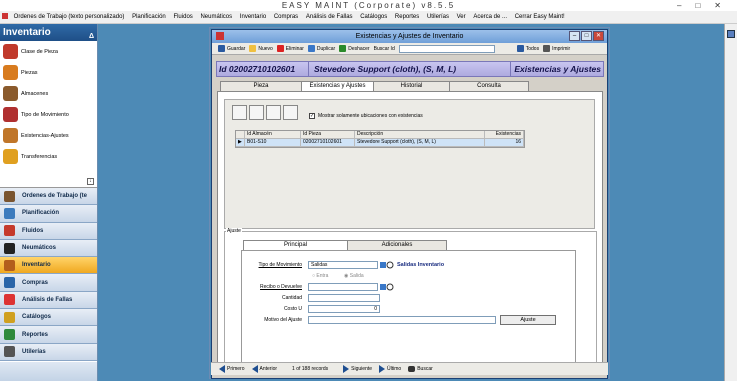  Describe the element at coordinates (343, 265) in the screenshot. I see `tipo-field: Salidas` at that location.